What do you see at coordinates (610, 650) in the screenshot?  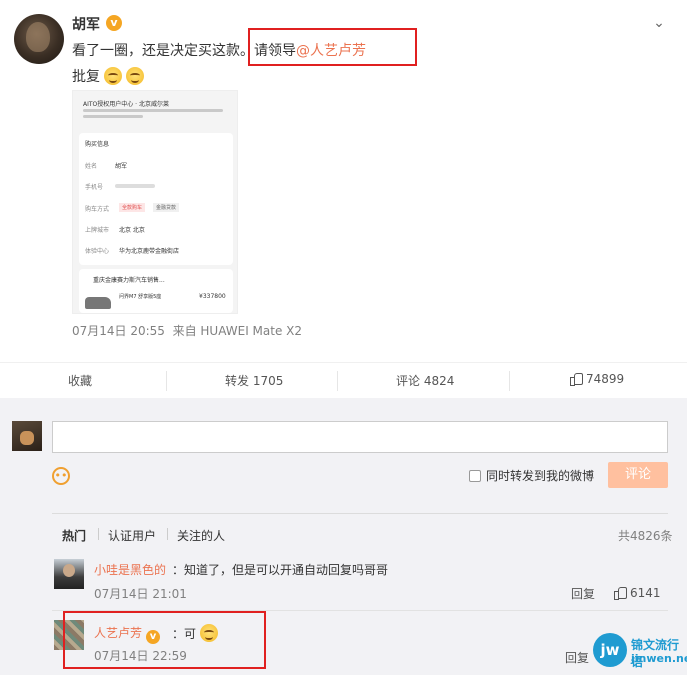 I see `watermark-logo: jw` at bounding box center [610, 650].